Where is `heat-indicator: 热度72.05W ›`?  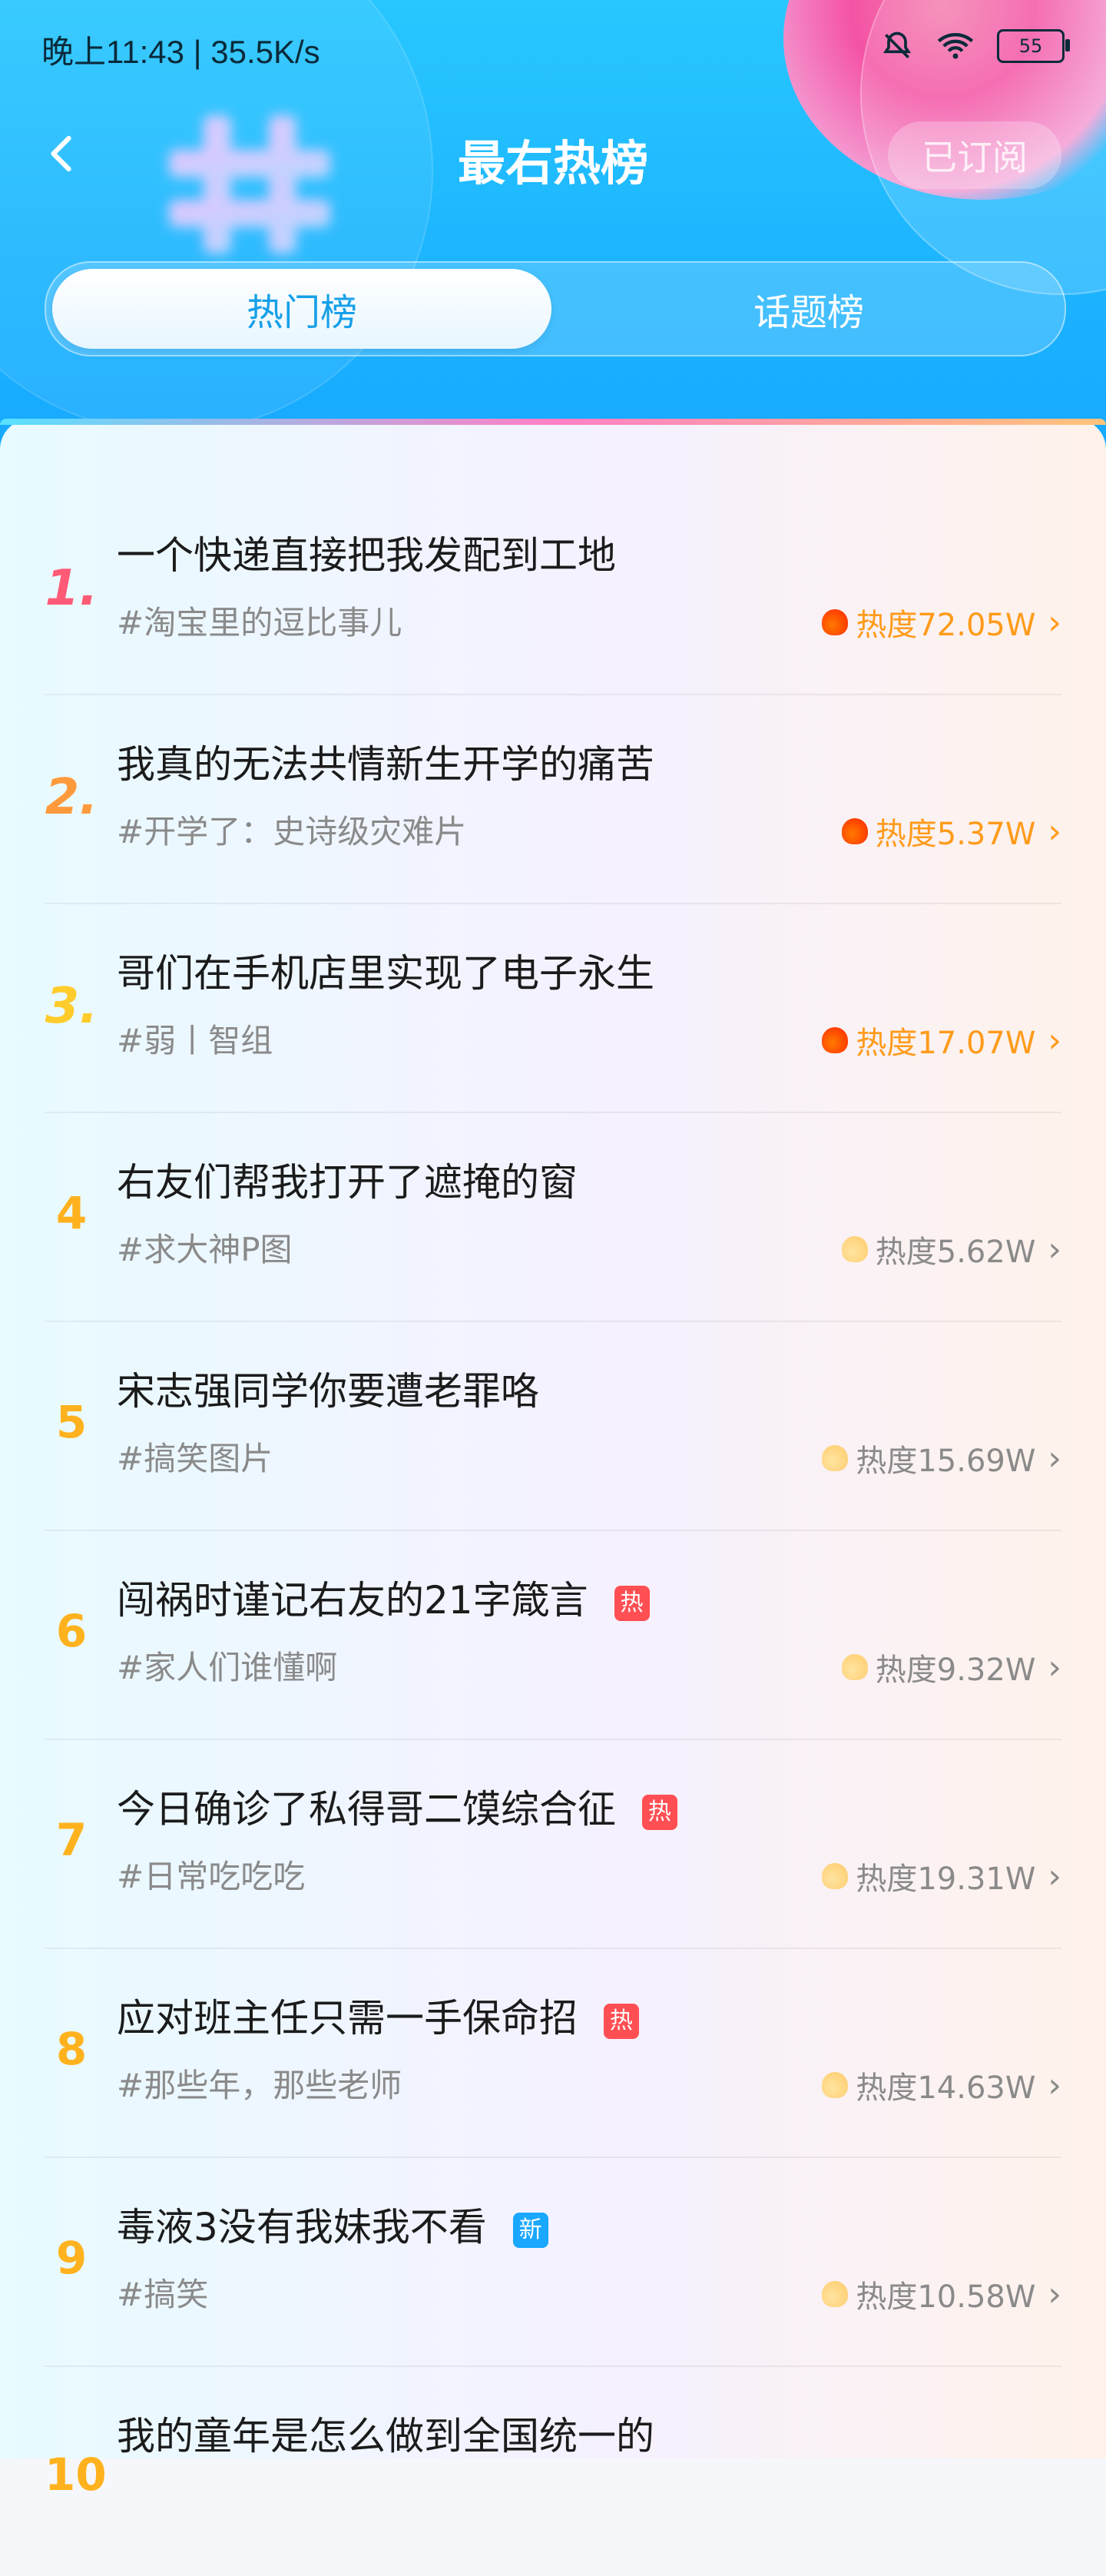 heat-indicator: 热度72.05W › is located at coordinates (942, 622).